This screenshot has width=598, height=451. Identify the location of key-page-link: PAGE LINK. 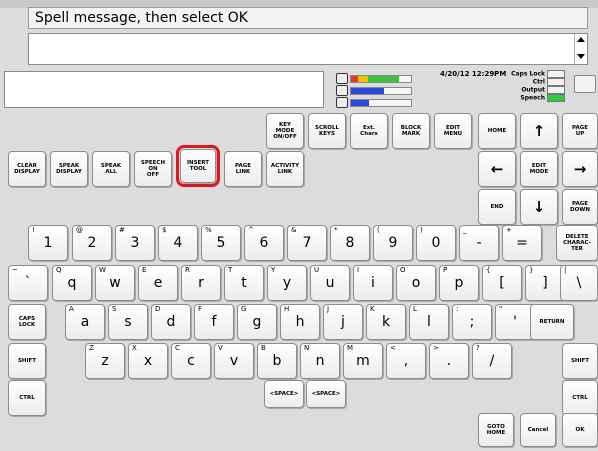
(243, 169).